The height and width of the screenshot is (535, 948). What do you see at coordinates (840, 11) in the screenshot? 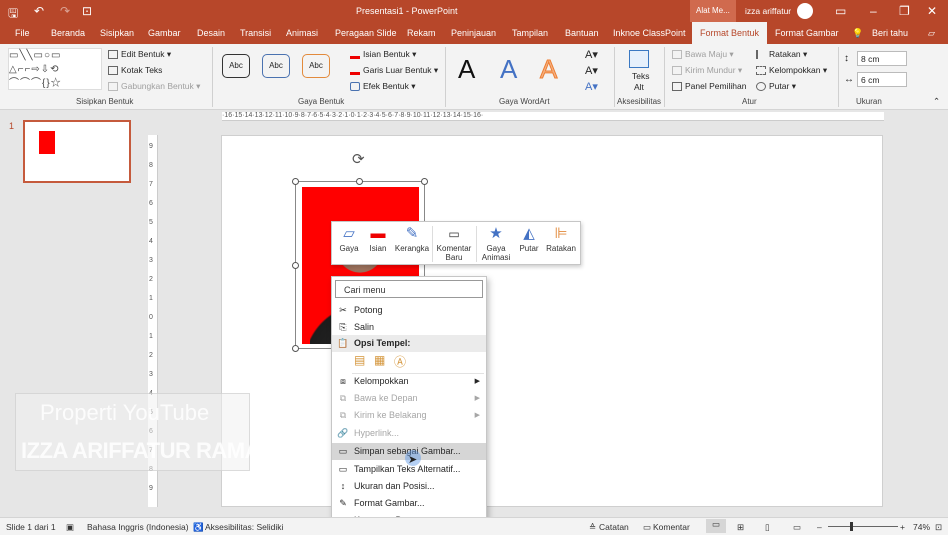
I see `ribbon-display-icon: ▭` at bounding box center [840, 11].